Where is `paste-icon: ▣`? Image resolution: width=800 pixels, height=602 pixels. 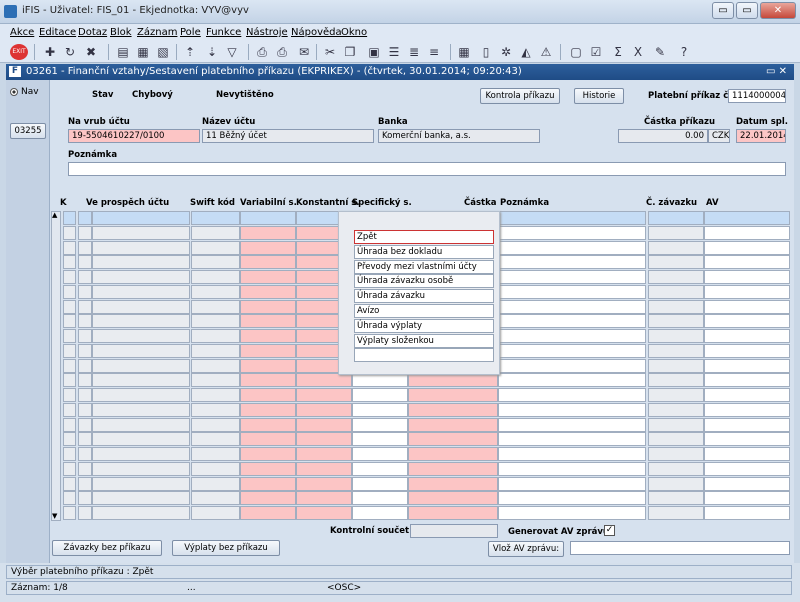
paste-icon: ▣ is located at coordinates (374, 52).